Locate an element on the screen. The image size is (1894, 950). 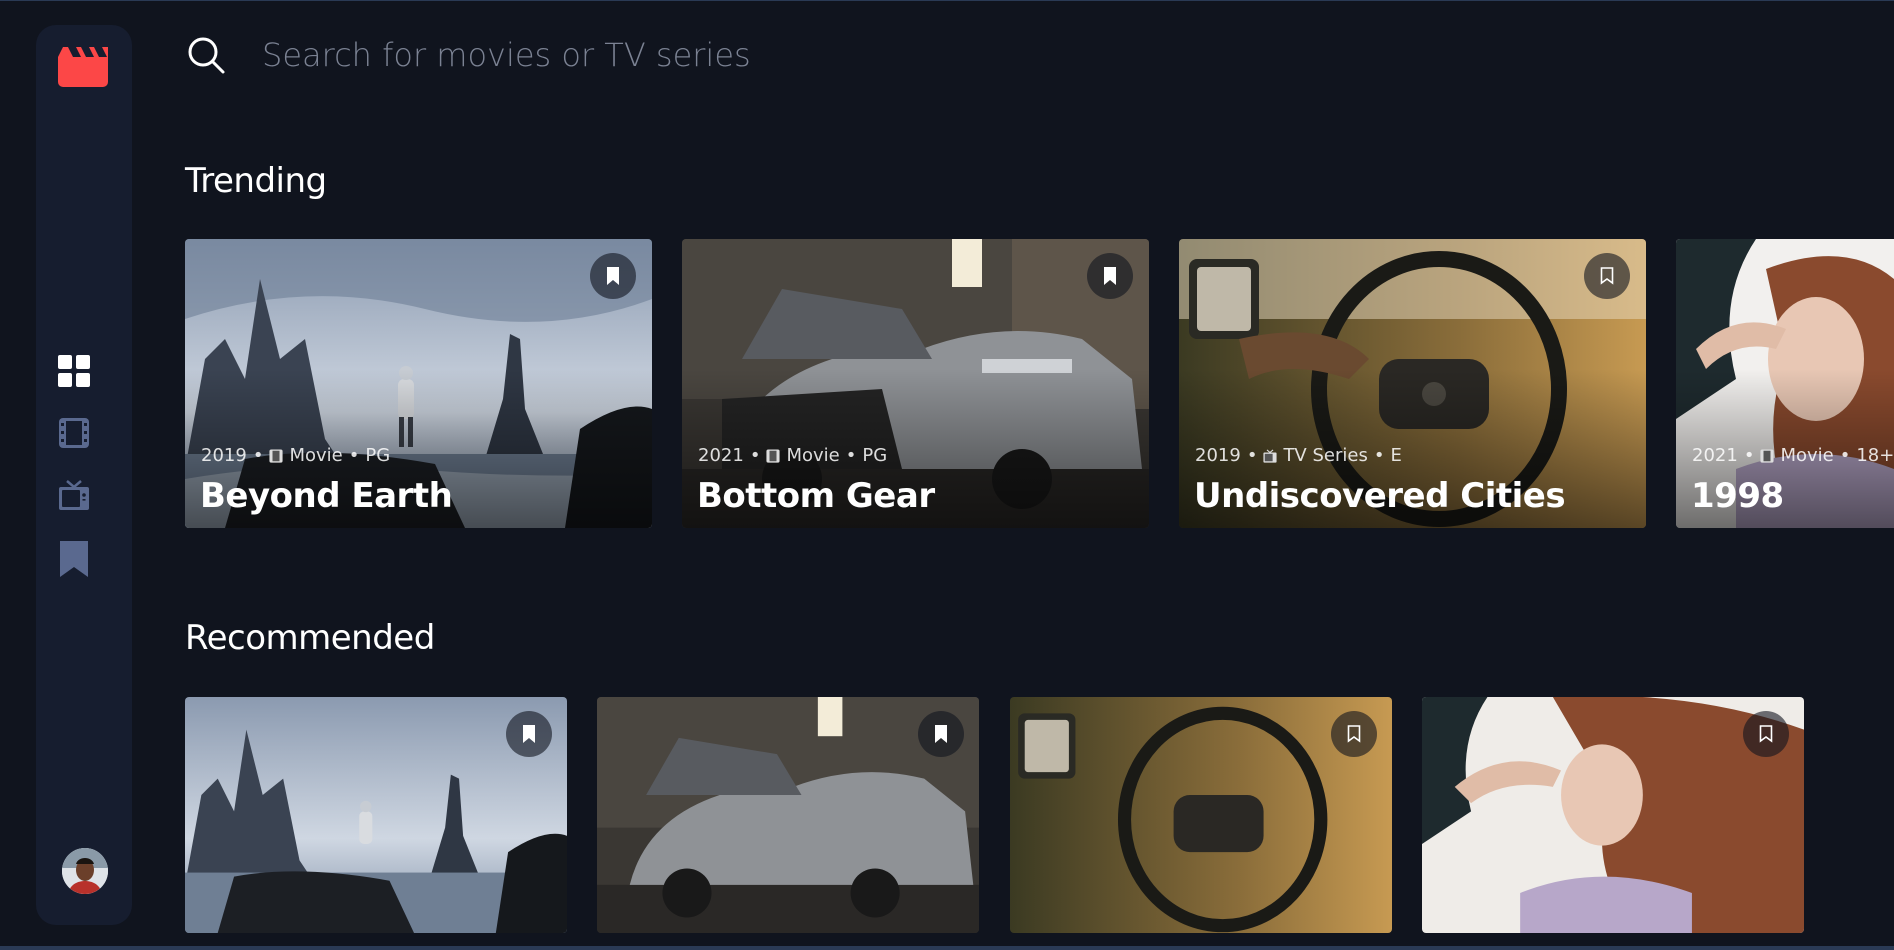
card-rating: E is located at coordinates (1396, 455).